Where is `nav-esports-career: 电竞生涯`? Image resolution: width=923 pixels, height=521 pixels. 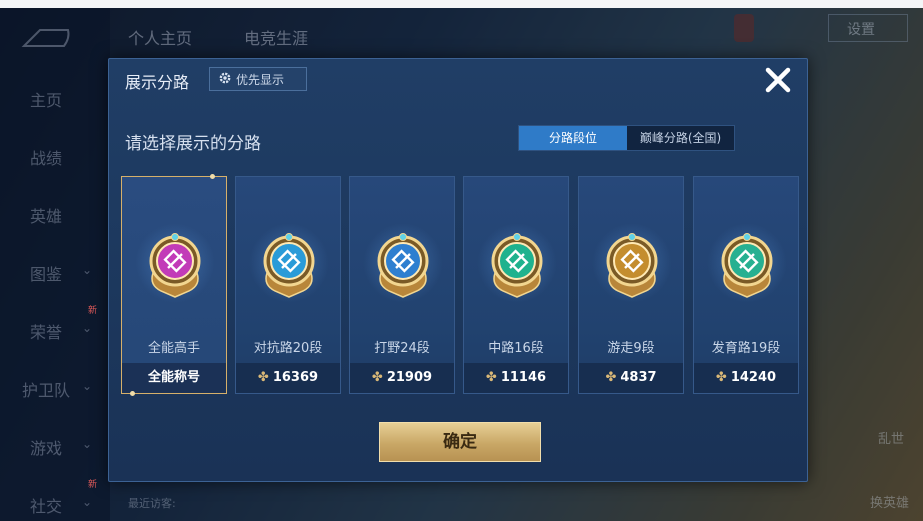
nav-esports-career: 电竞生涯 is located at coordinates (276, 37).